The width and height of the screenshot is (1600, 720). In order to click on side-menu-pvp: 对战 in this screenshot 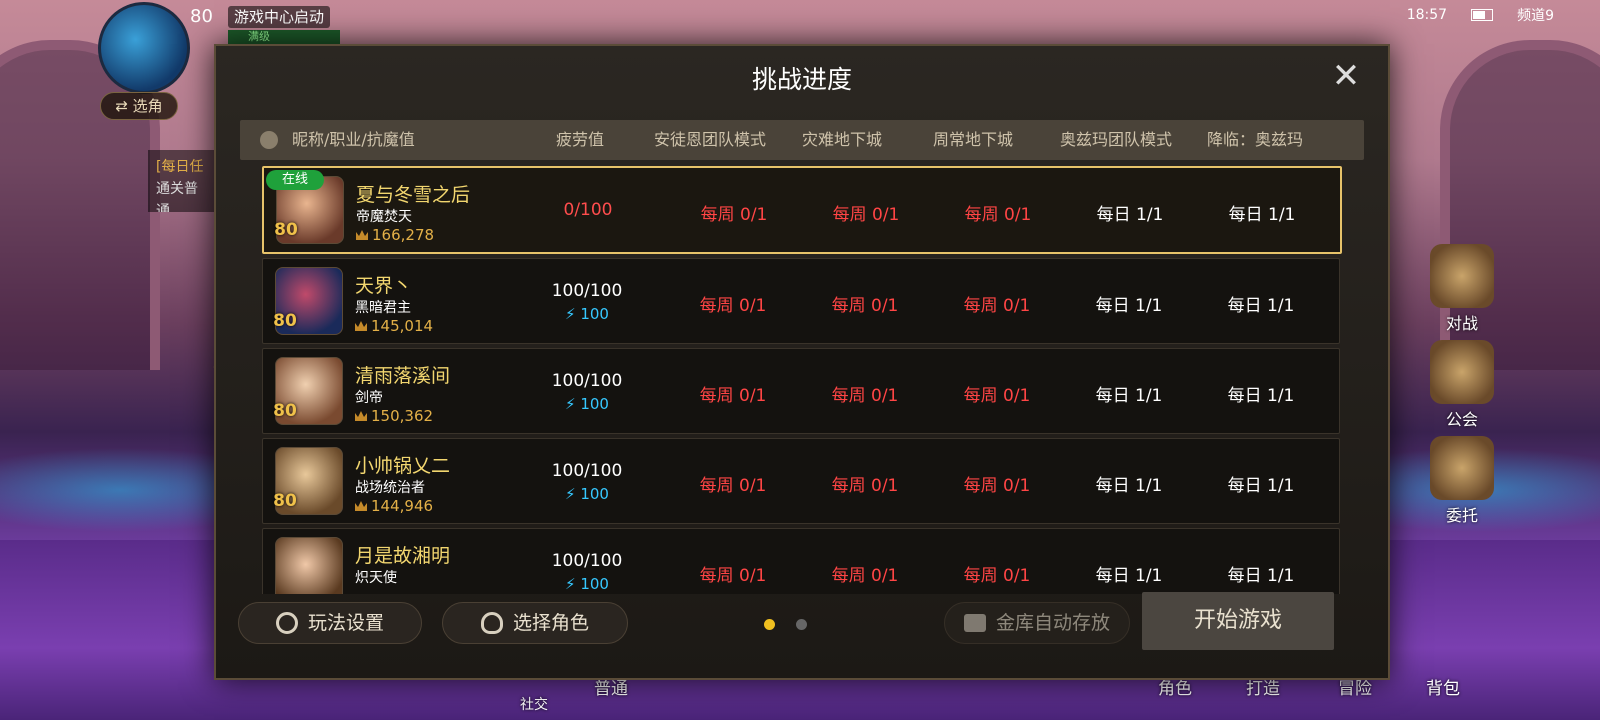, I will do `click(1462, 289)`.